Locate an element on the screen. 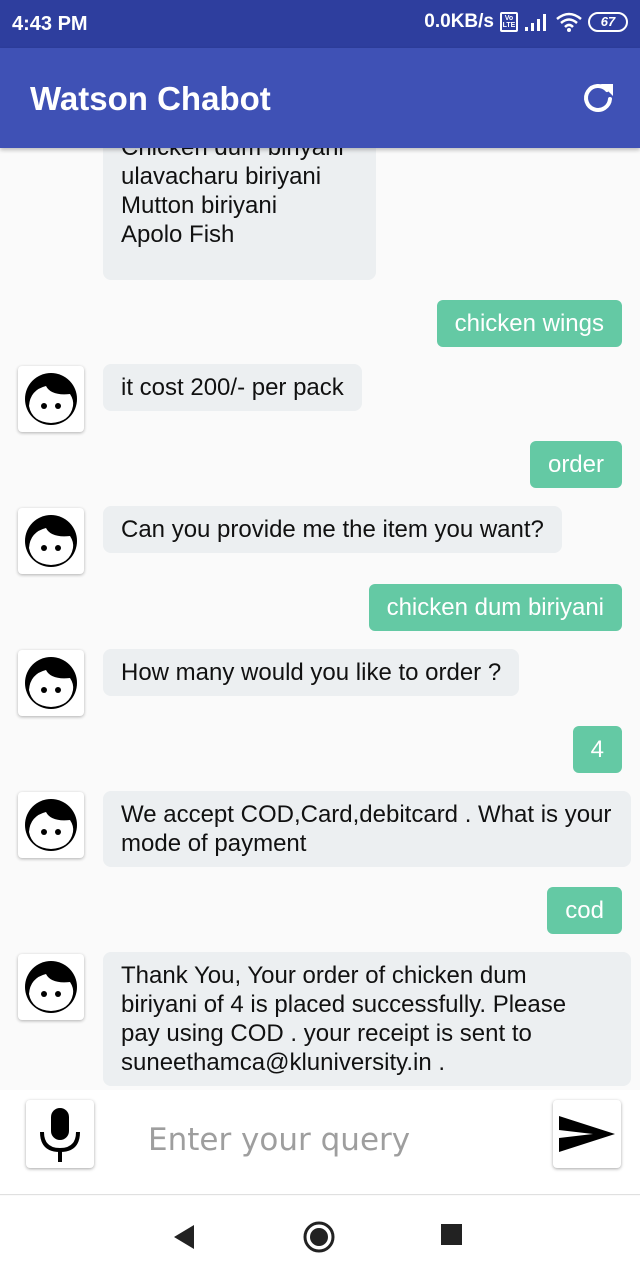 This screenshot has height=1280, width=640. network-speed: 0.0KB/s is located at coordinates (459, 21).